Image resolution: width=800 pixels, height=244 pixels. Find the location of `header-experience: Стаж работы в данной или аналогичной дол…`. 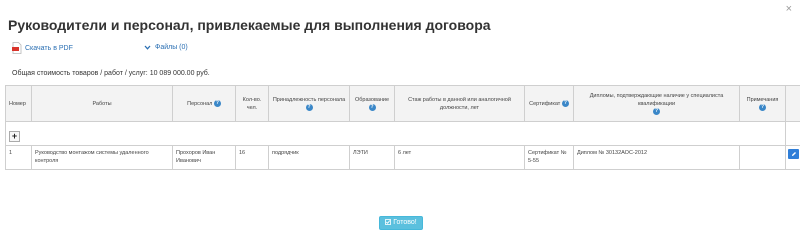

header-experience: Стаж работы в данной или аналогичной дол… is located at coordinates (459, 103).